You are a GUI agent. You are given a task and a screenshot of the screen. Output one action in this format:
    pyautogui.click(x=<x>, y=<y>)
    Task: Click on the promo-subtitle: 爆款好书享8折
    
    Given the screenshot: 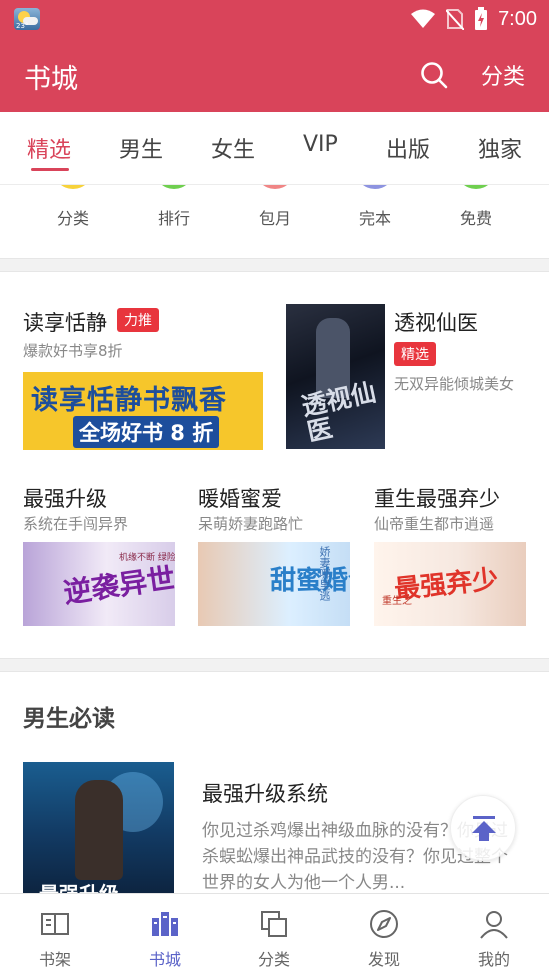 What is the action you would take?
    pyautogui.click(x=73, y=351)
    